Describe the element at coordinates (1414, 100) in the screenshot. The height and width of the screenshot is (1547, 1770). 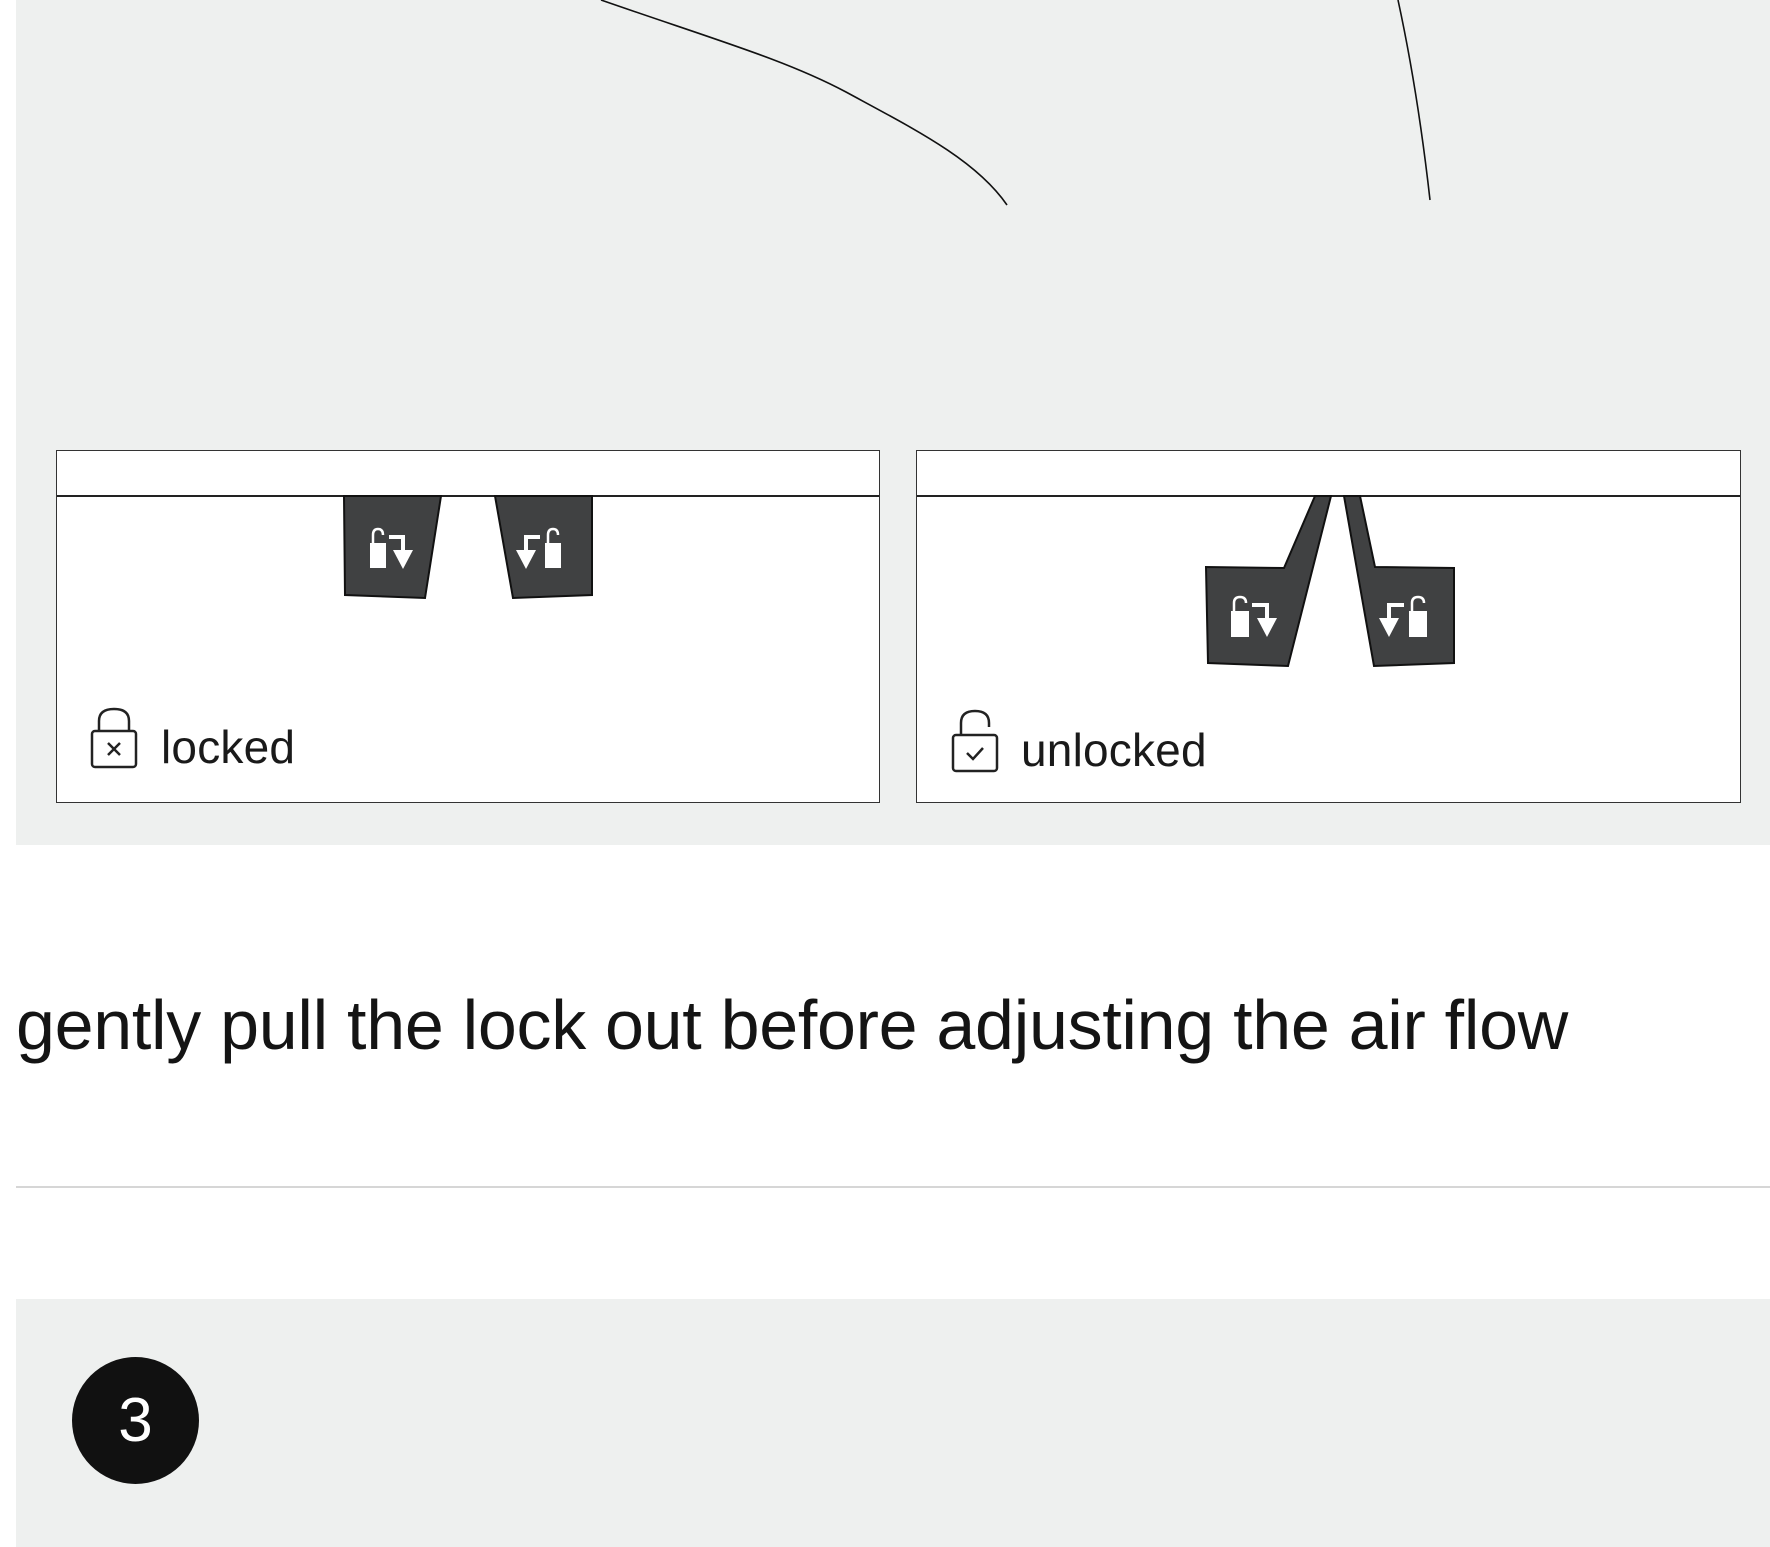
I see `callout-line-right` at that location.